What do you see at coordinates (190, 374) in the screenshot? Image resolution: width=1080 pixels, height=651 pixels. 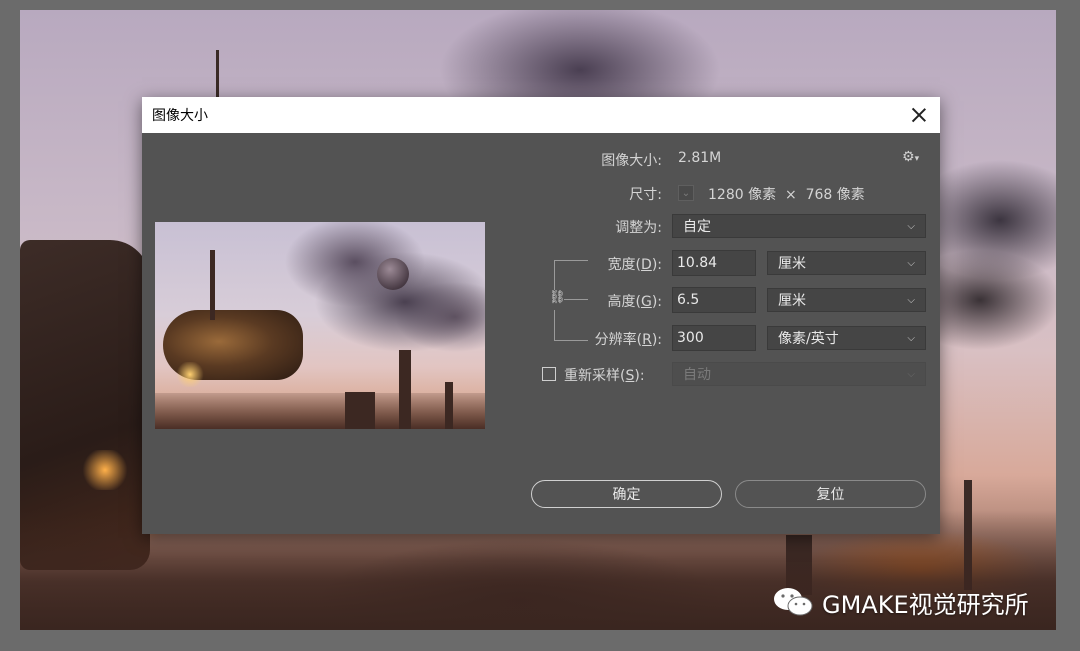 I see `preview-glow` at bounding box center [190, 374].